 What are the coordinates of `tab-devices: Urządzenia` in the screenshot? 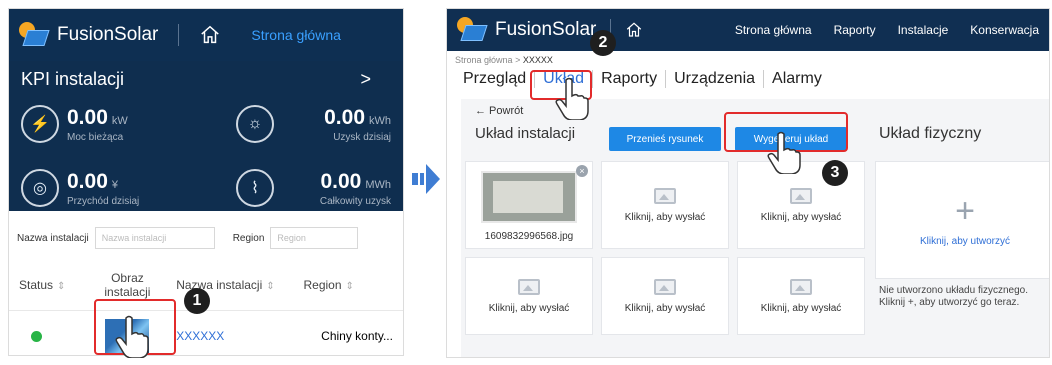 It's located at (715, 79).